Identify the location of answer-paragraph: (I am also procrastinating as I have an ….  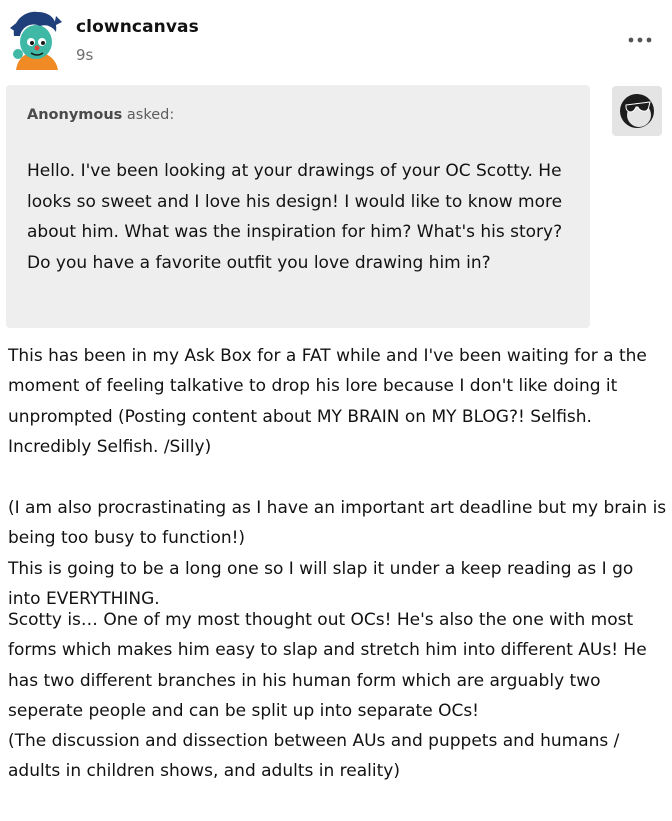
(337, 523).